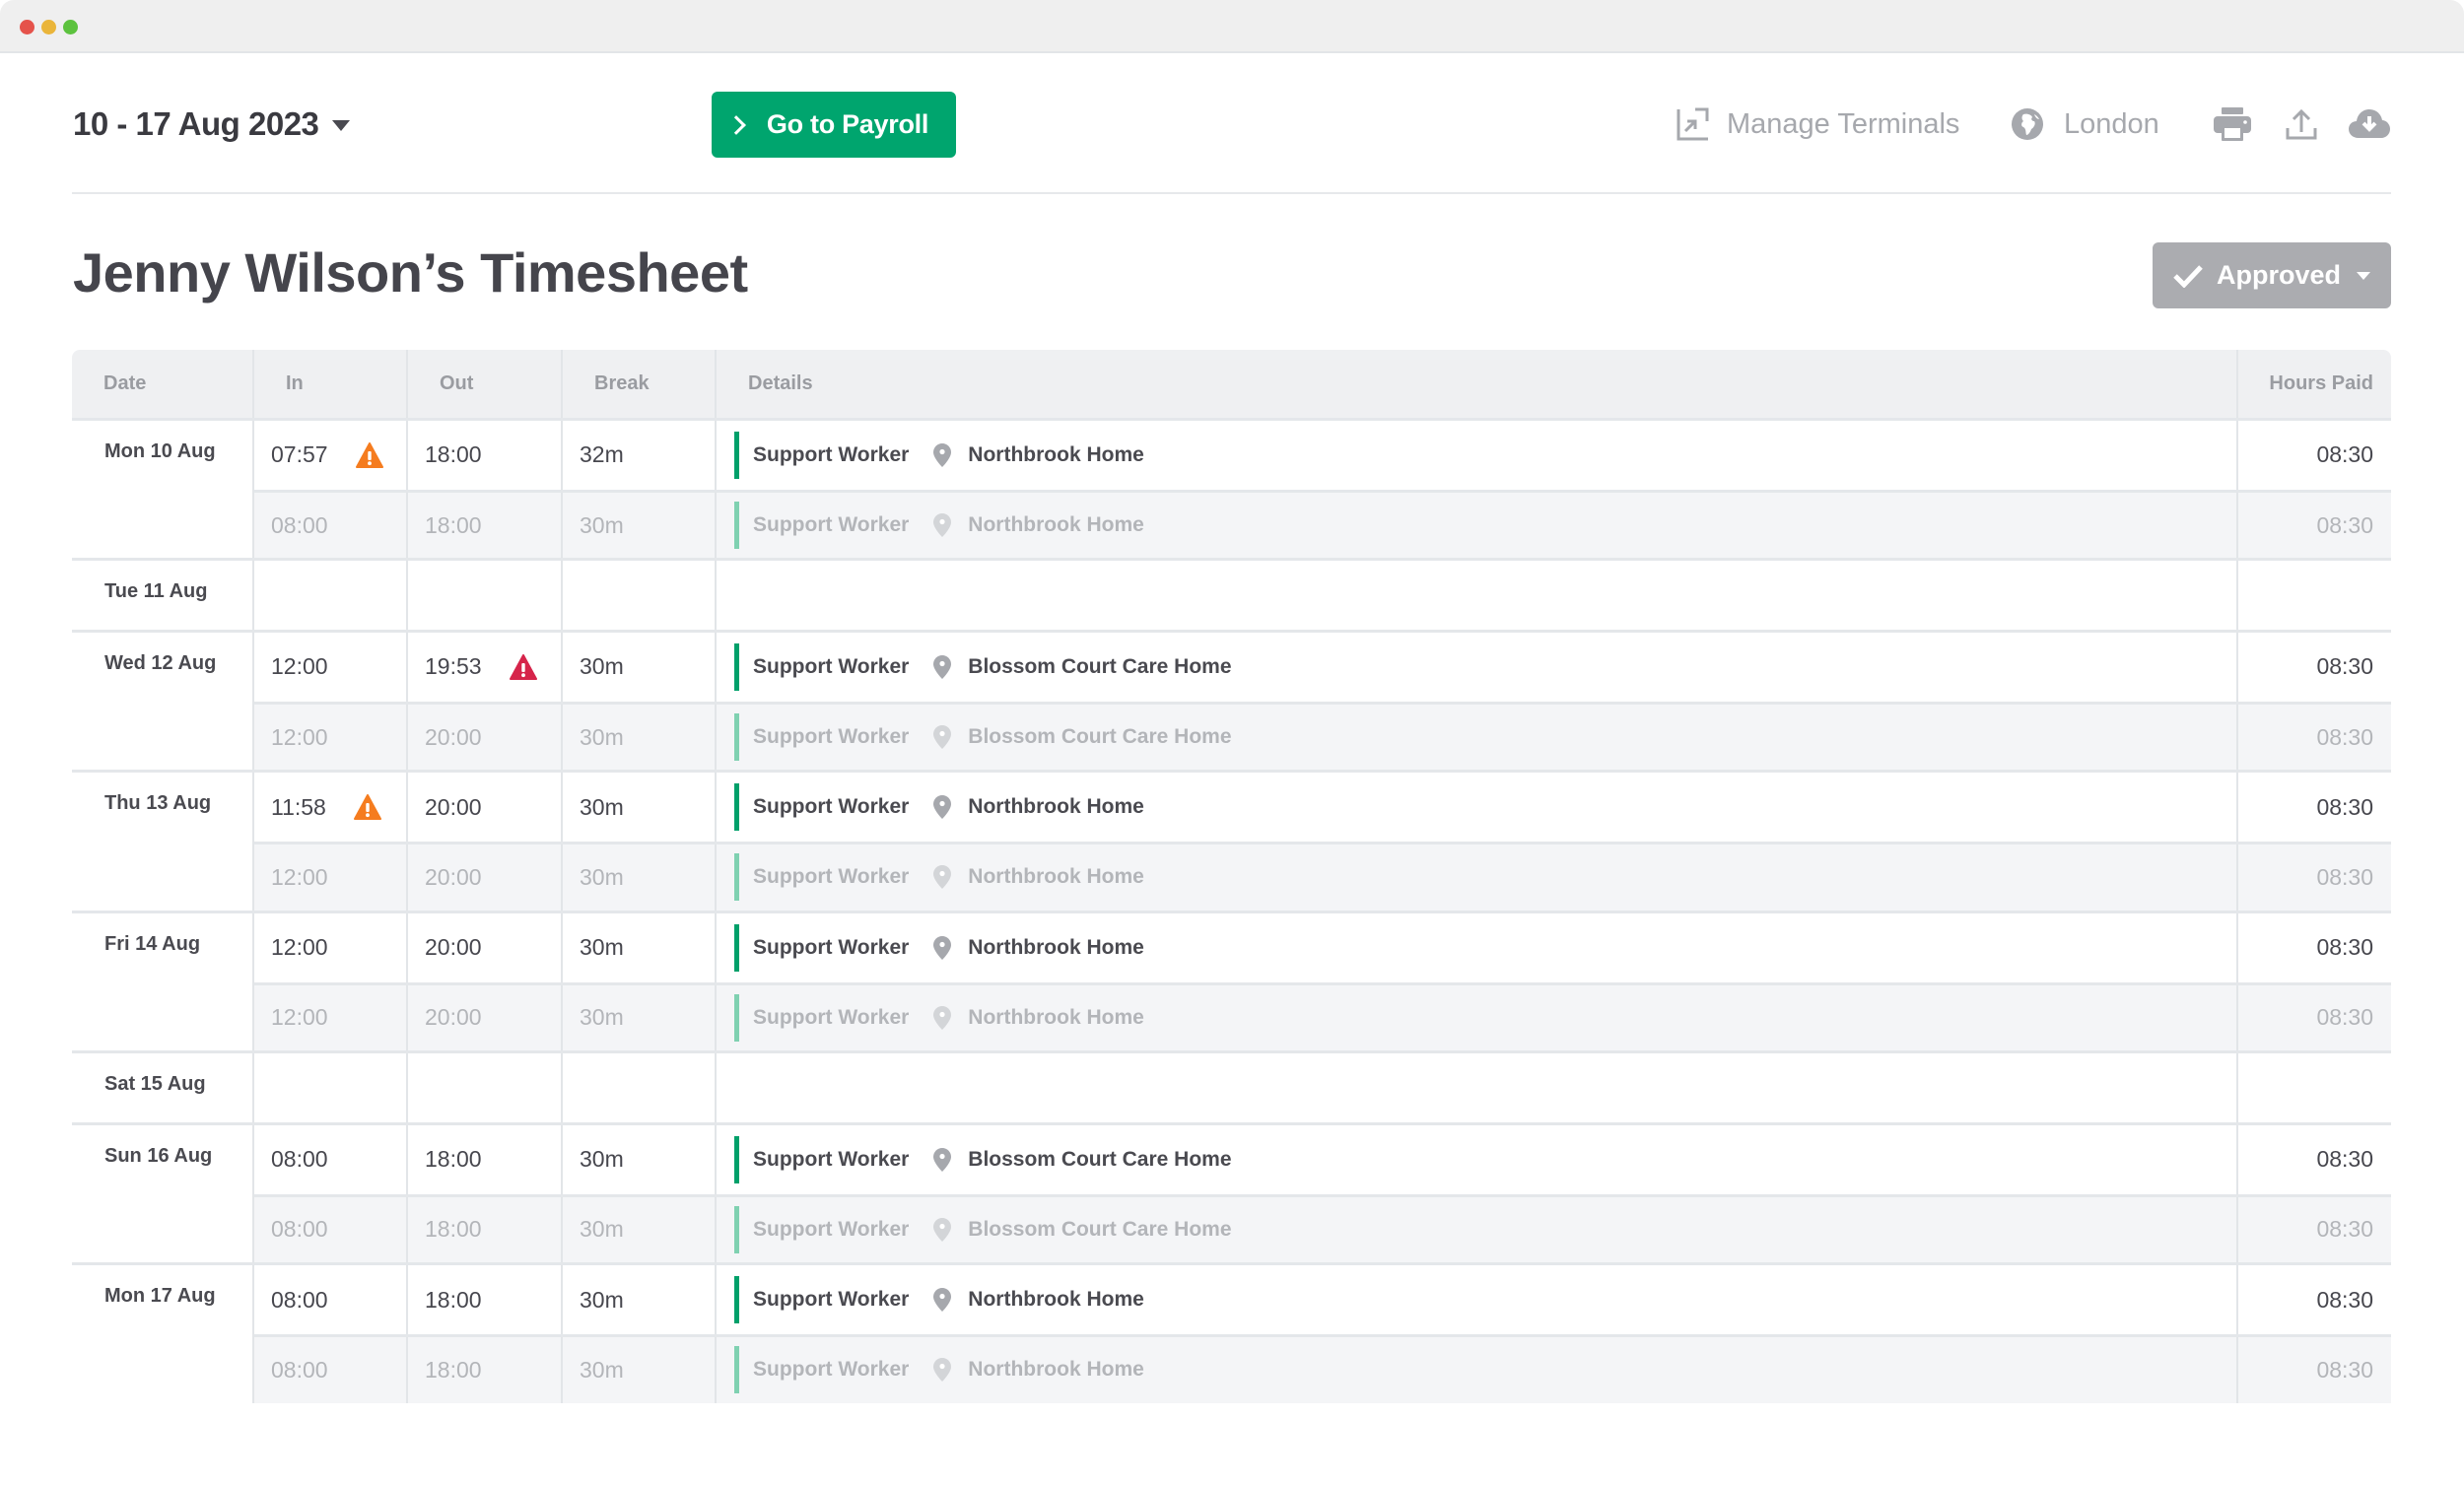 This screenshot has height=1485, width=2464. Describe the element at coordinates (27, 27) in the screenshot. I see `window-close-button` at that location.